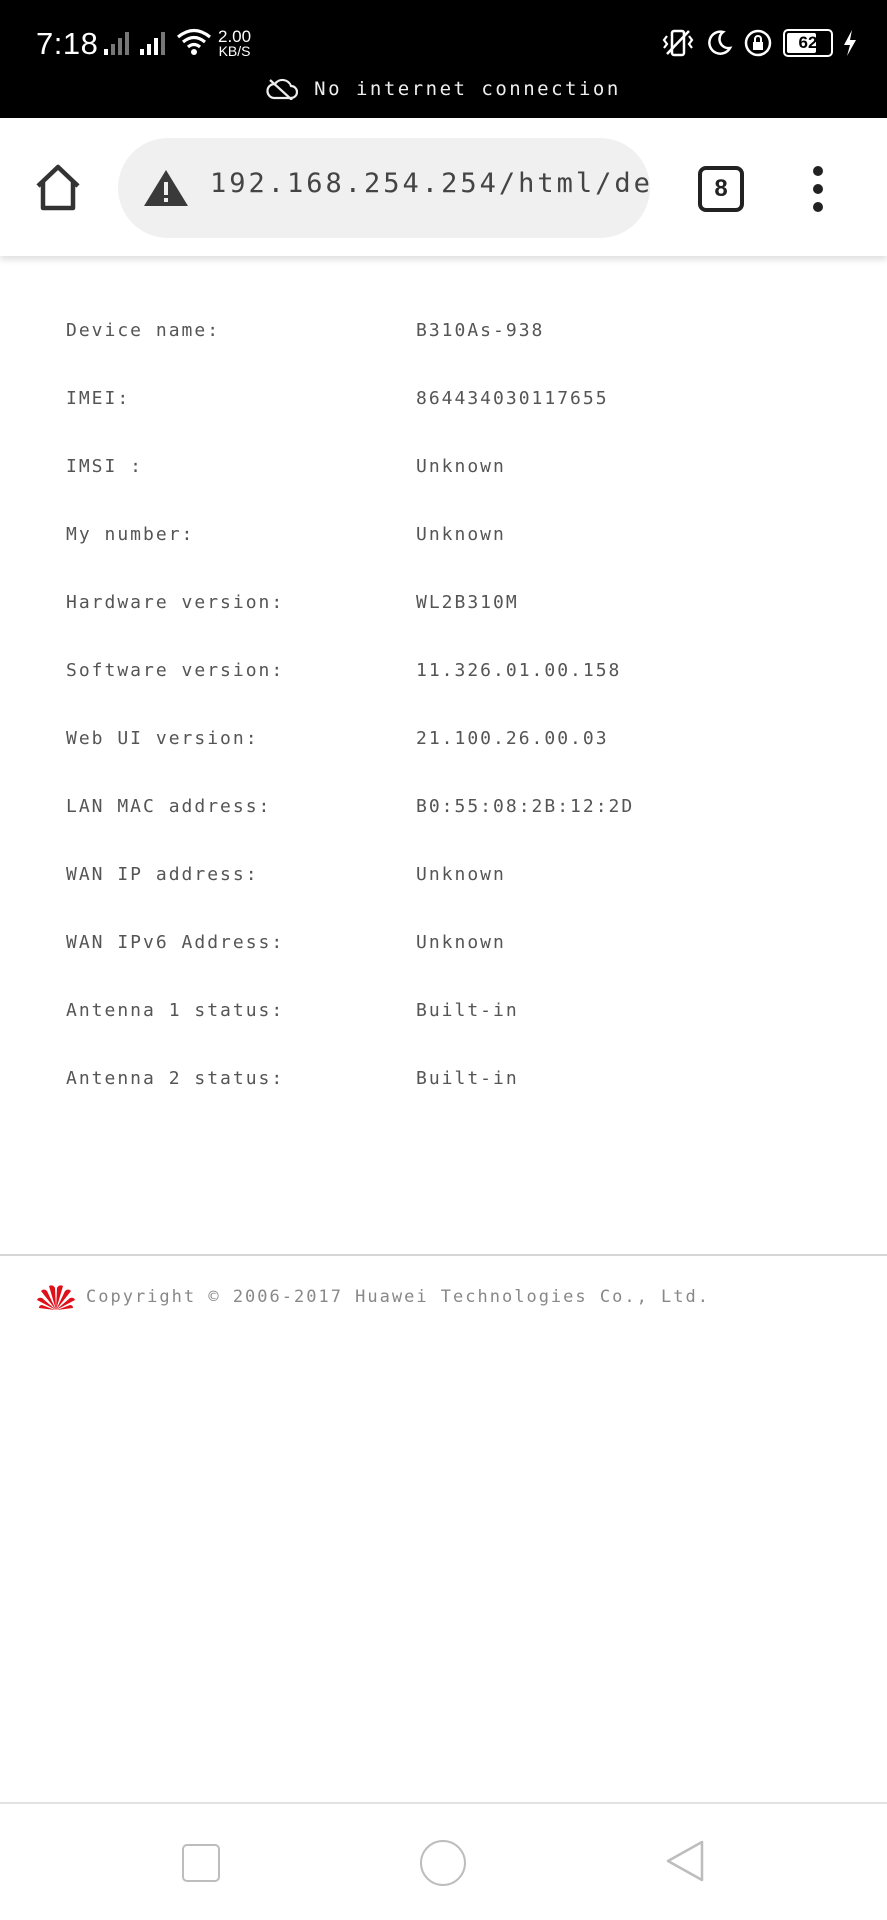 The height and width of the screenshot is (1920, 887). Describe the element at coordinates (525, 806) in the screenshot. I see `info-value: B0:55:08:2B:12:2D` at that location.